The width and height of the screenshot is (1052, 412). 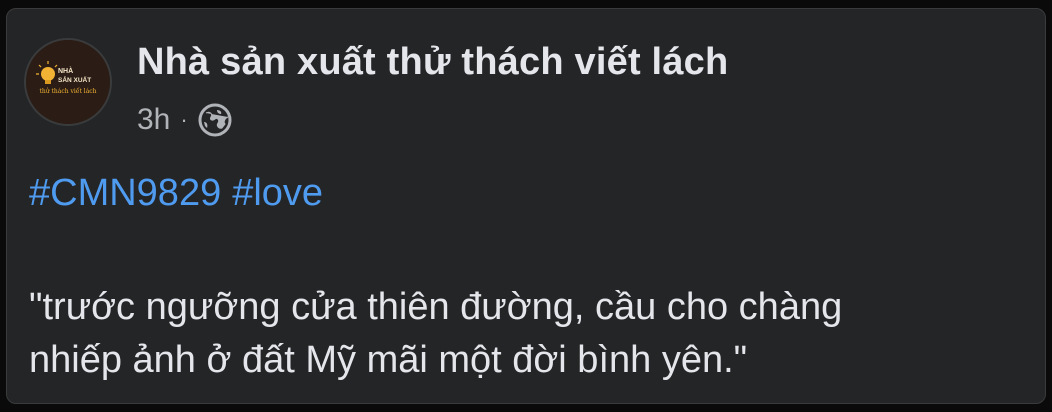 I want to click on avatar: NHÀ SẢN XUẤT thử thách viết lách, so click(x=68, y=82).